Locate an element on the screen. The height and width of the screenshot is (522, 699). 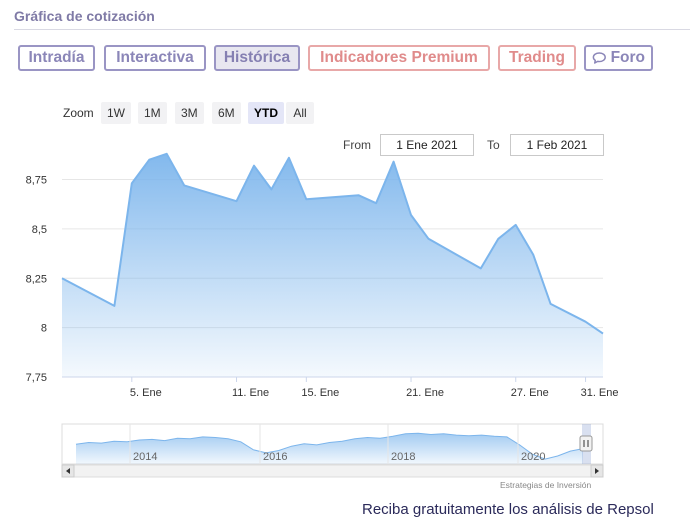
navigator-year-label: 2016 is located at coordinates (275, 457).